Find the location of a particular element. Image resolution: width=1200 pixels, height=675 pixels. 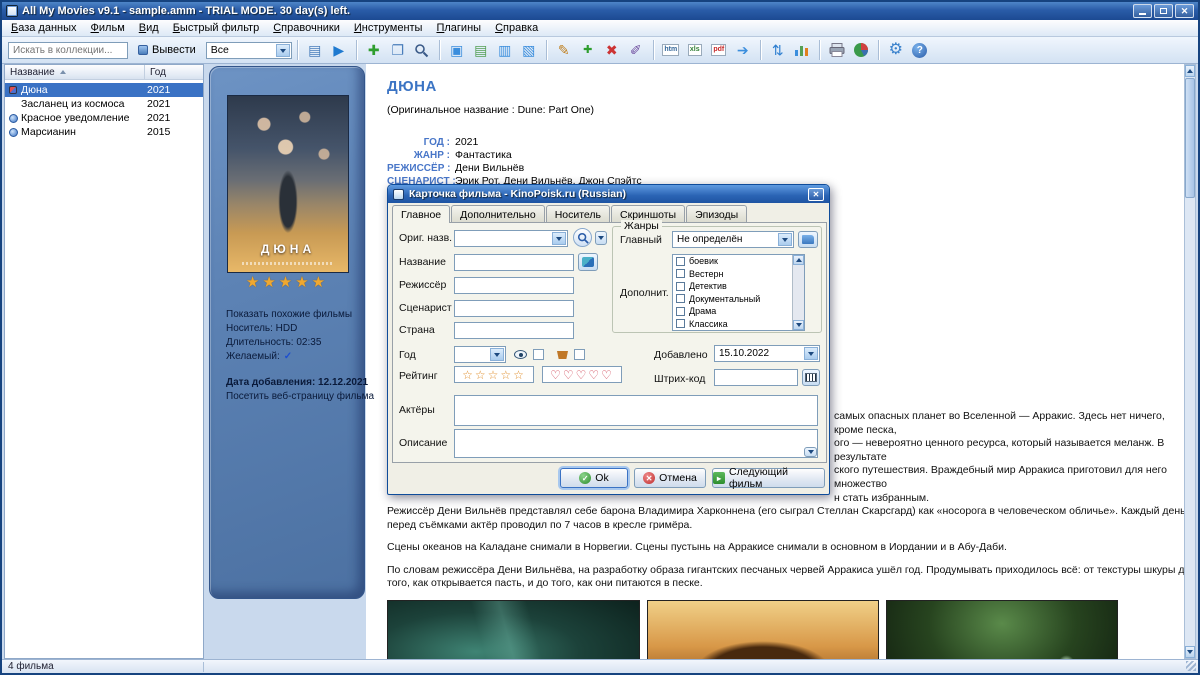

menu-plugins: Плагины is located at coordinates (458, 28).